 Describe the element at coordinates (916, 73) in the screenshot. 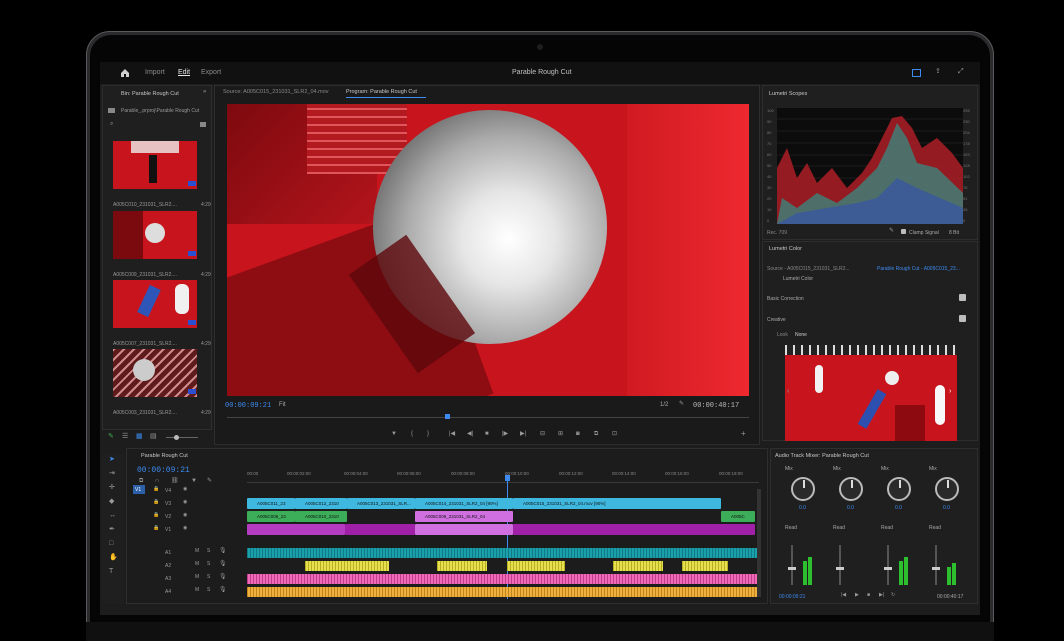

I see `workspace-icon` at that location.